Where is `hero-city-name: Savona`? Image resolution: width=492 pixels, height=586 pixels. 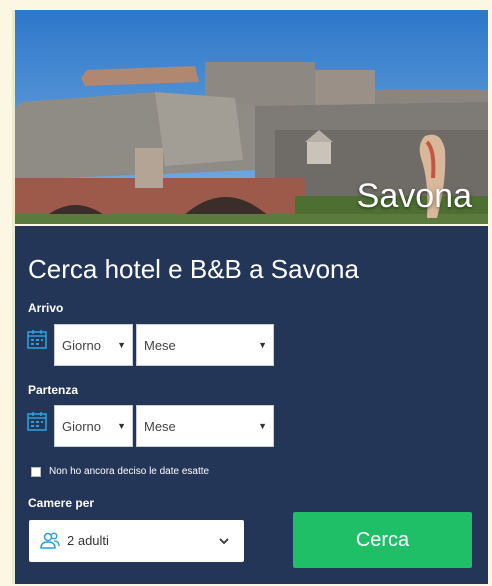
hero-city-name: Savona is located at coordinates (414, 196).